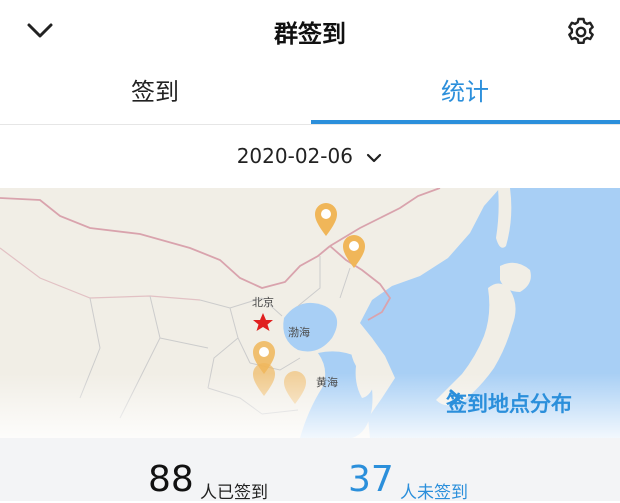  What do you see at coordinates (294, 156) in the screenshot?
I see `date-value: 2020-02-06` at bounding box center [294, 156].